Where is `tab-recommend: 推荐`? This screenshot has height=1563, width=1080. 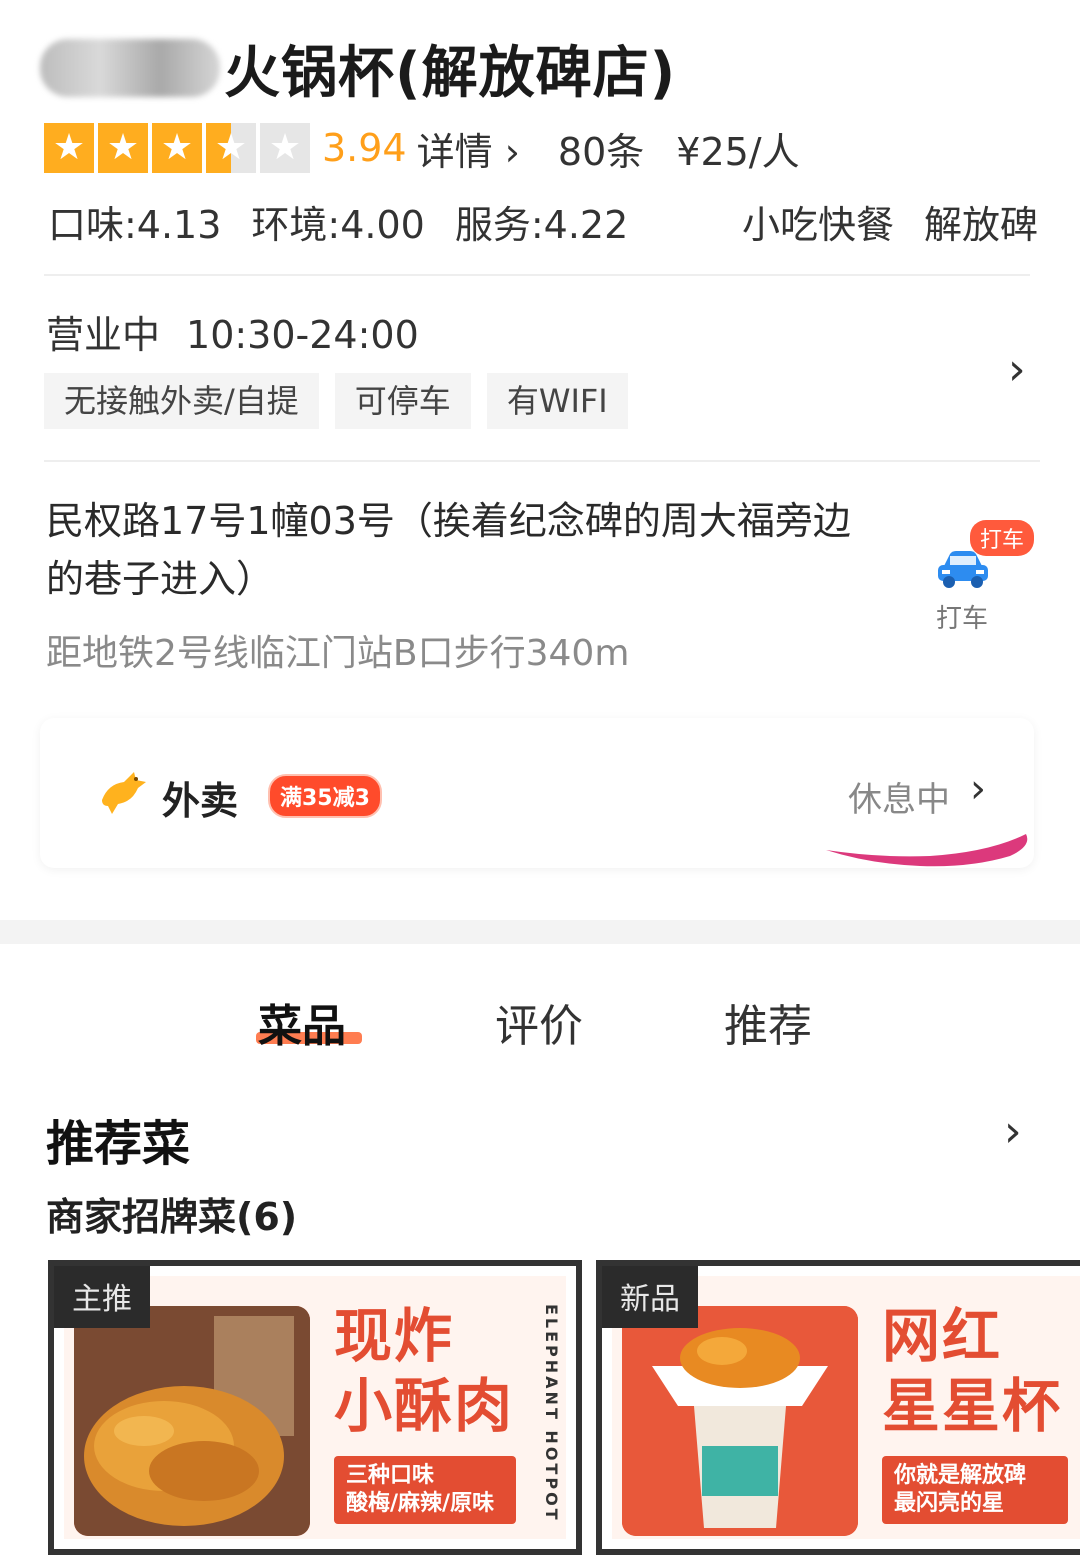
tab-recommend: 推荐 is located at coordinates (768, 1022).